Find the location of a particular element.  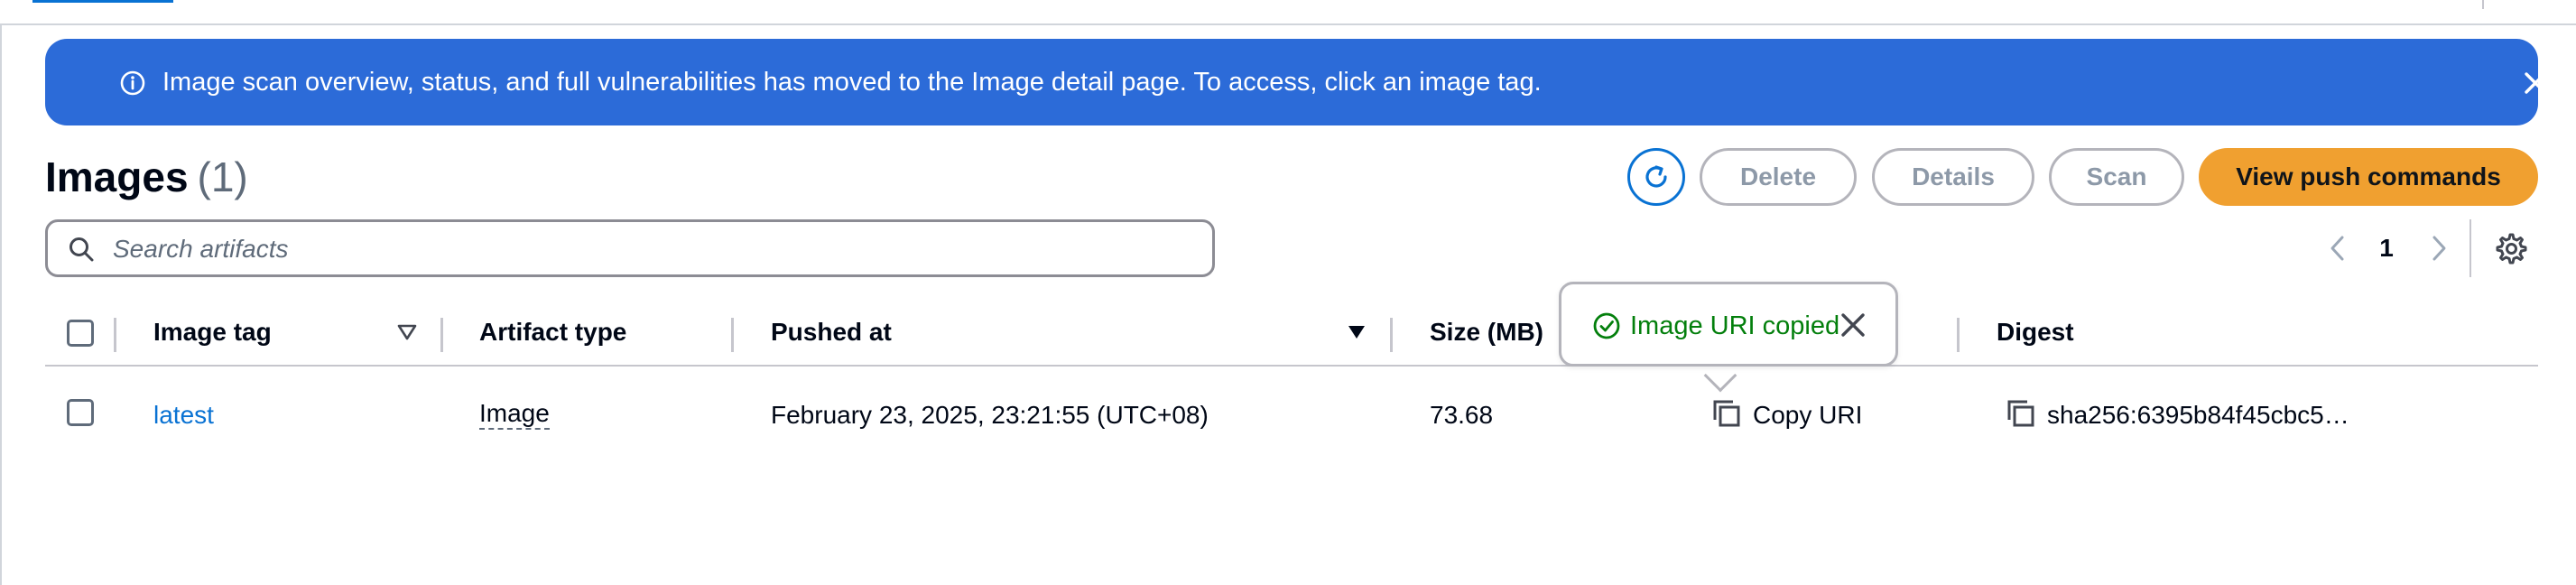

column-header-pushed-at: Pushed at is located at coordinates (831, 332).